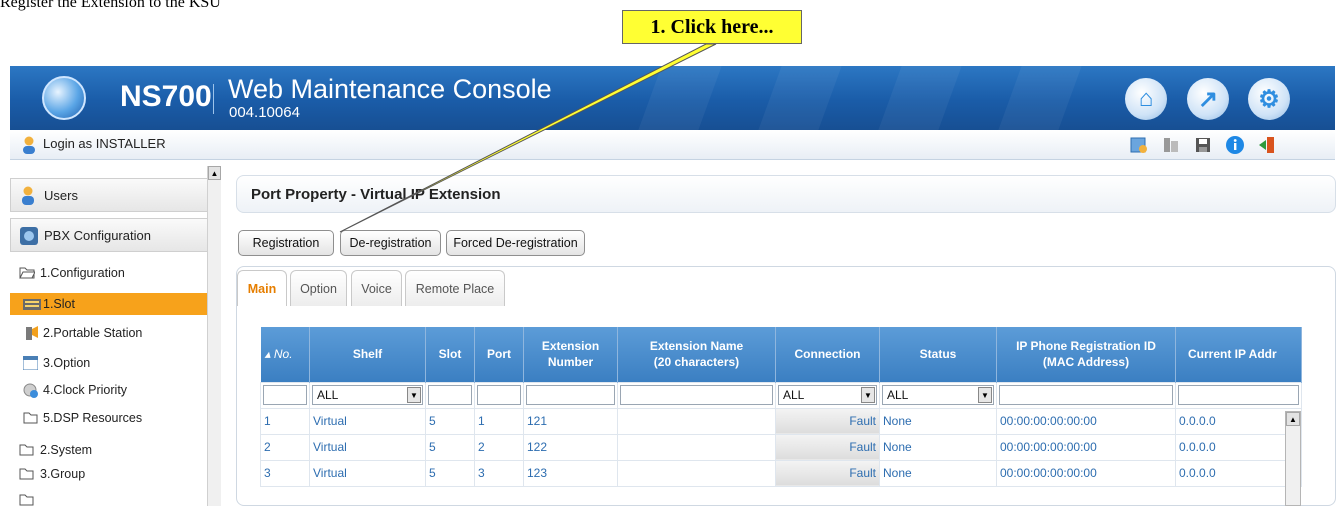  Describe the element at coordinates (938, 354) in the screenshot. I see `column-header-status: Status` at that location.